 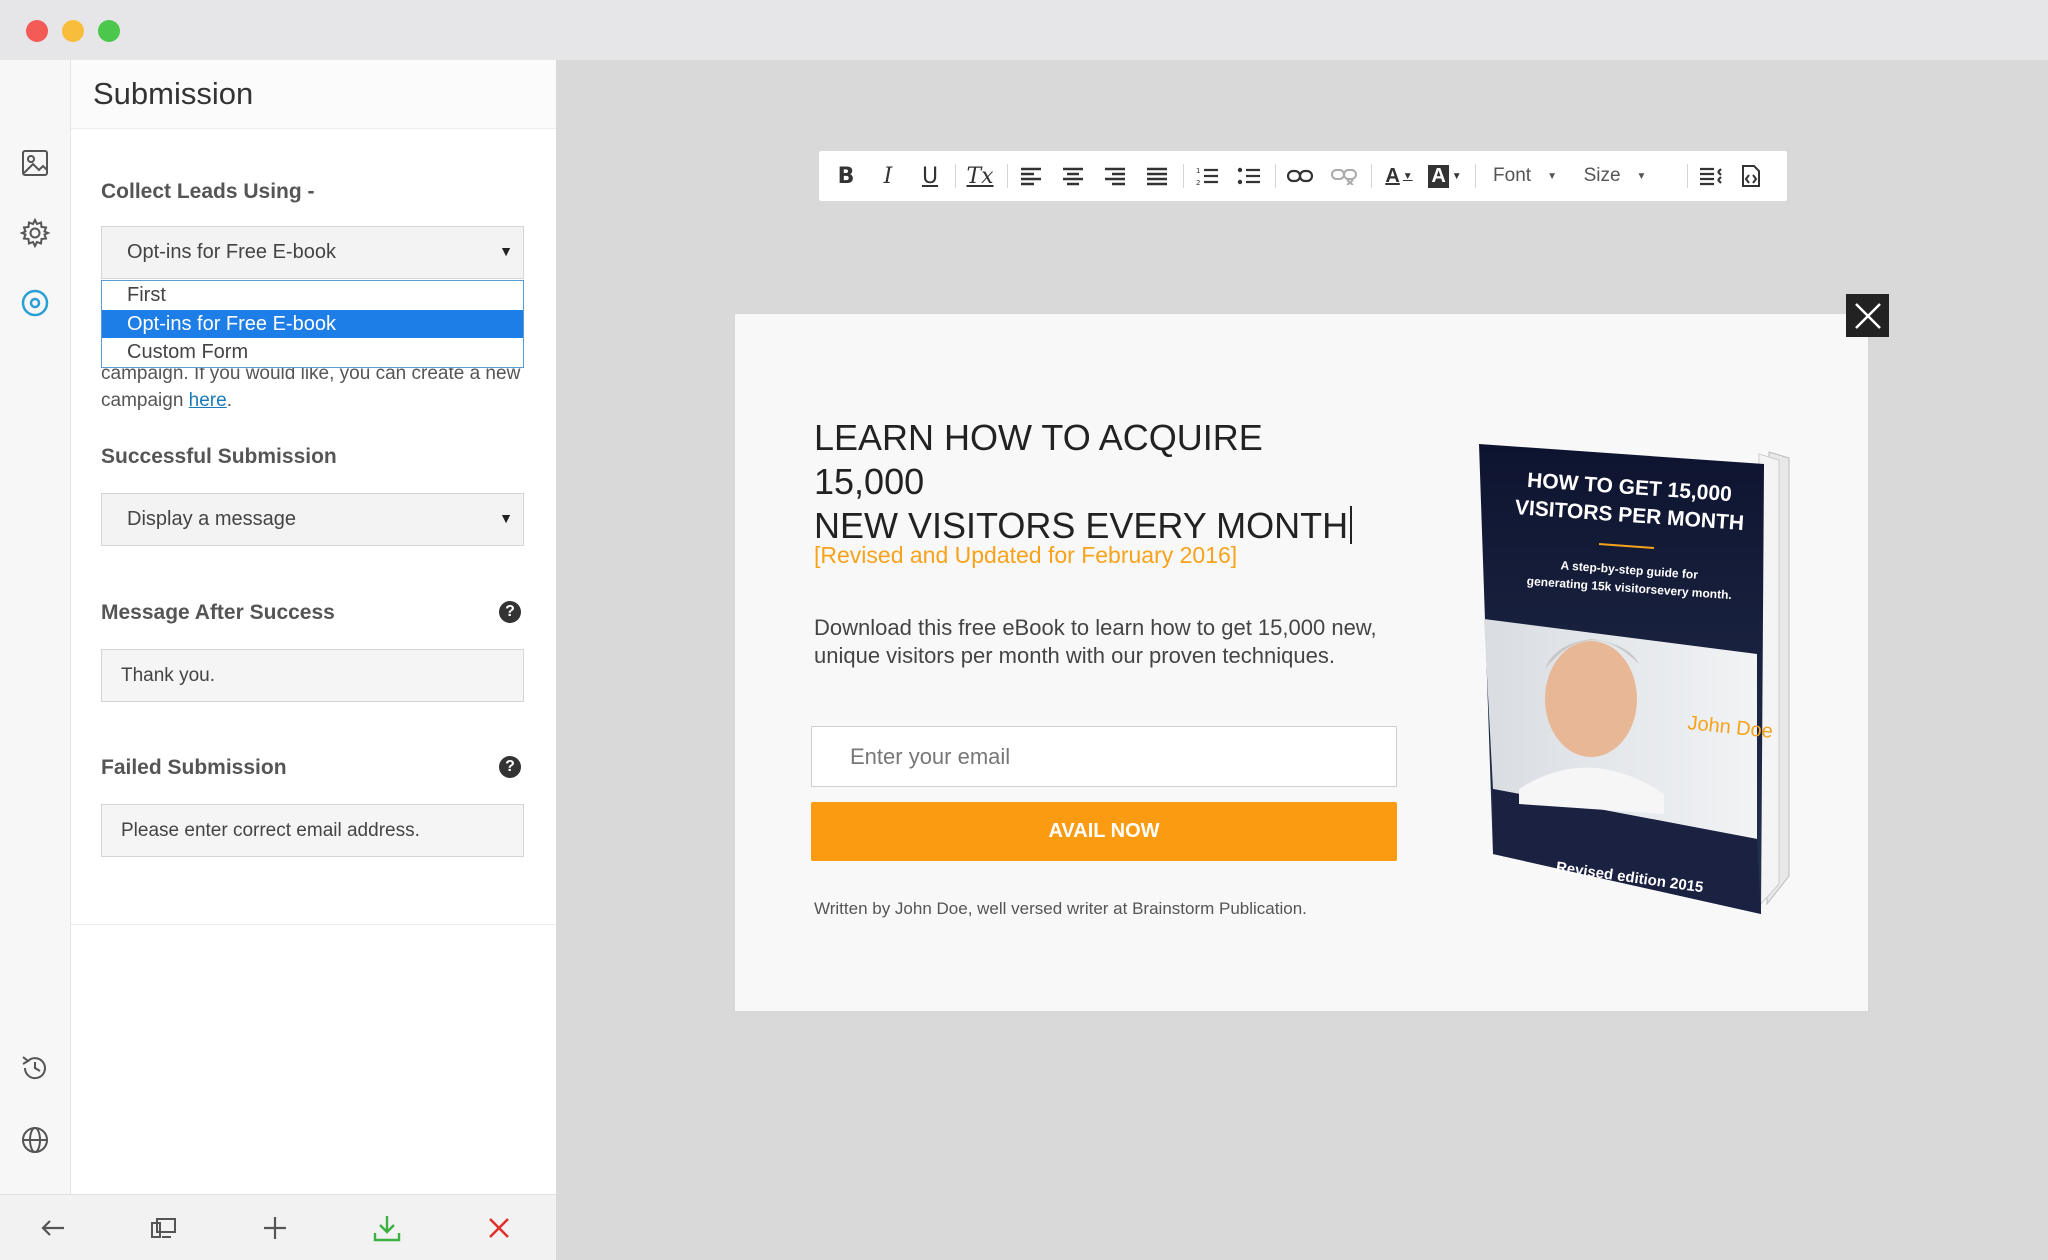 I want to click on italic-button: I, so click(x=888, y=176).